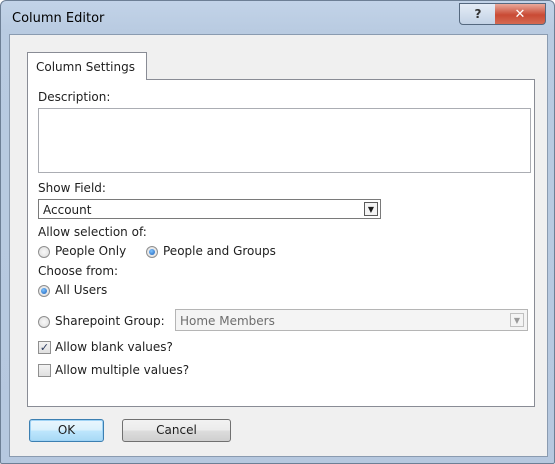 Image resolution: width=555 pixels, height=464 pixels. I want to click on sharepoint-group-value: Home Members, so click(227, 321).